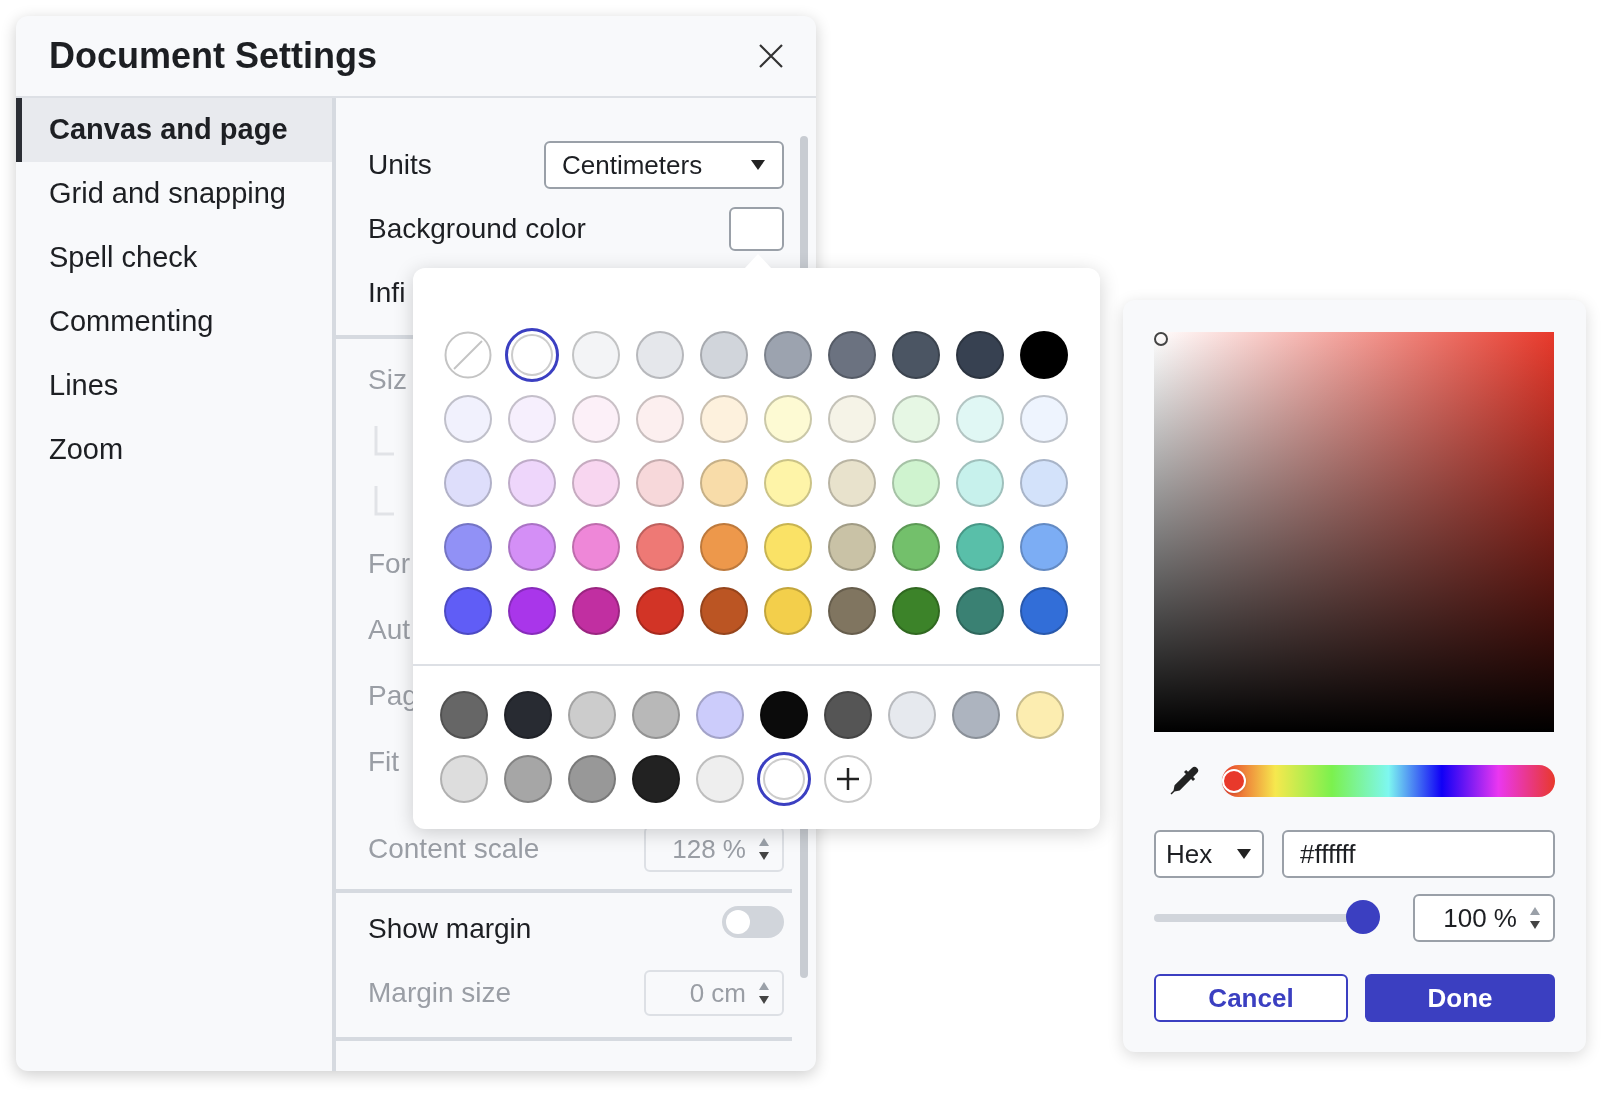 Image resolution: width=1618 pixels, height=1118 pixels. Describe the element at coordinates (174, 386) in the screenshot. I see `sidebar-item: Lines` at that location.